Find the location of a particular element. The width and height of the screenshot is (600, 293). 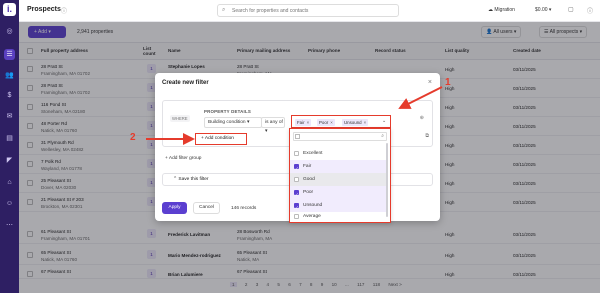

tag-label: Fair is located at coordinates (301, 122).